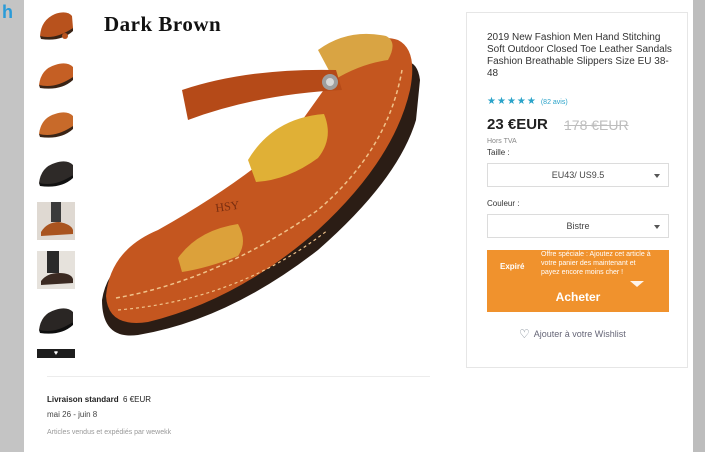  I want to click on old-price: 178 €EUR, so click(596, 125).